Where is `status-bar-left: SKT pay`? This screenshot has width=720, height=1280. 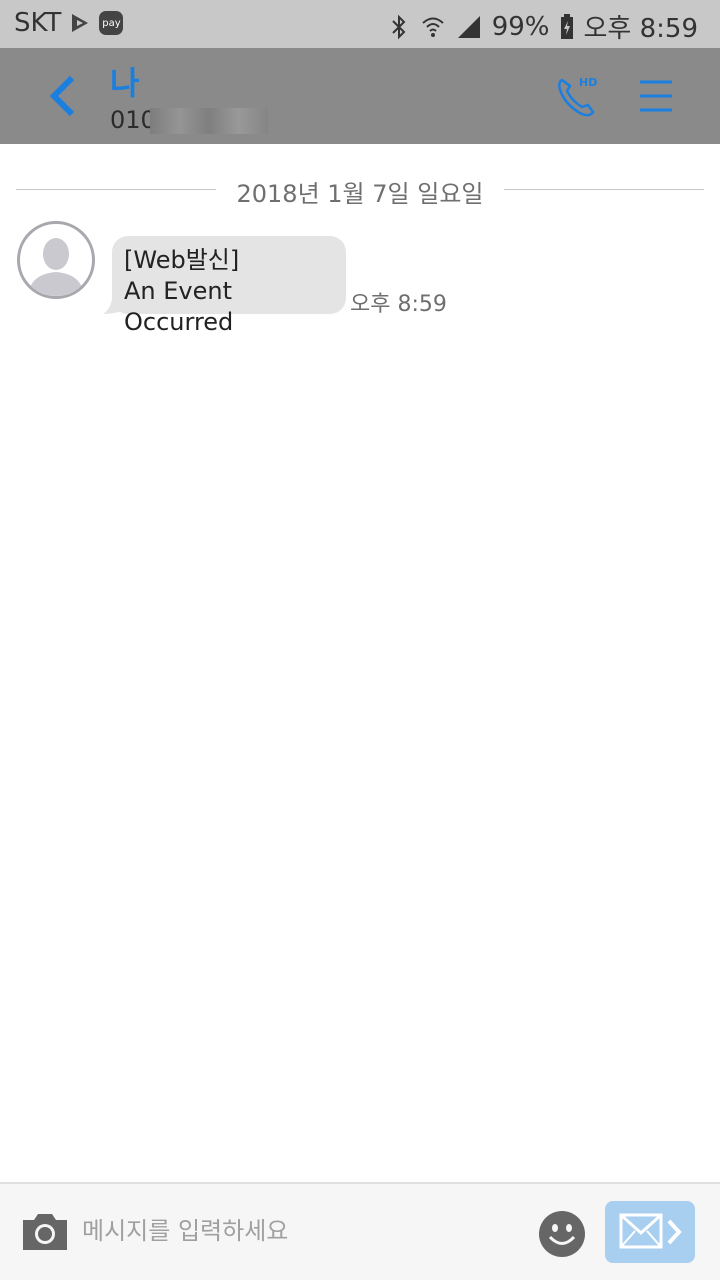 status-bar-left: SKT pay is located at coordinates (69, 23).